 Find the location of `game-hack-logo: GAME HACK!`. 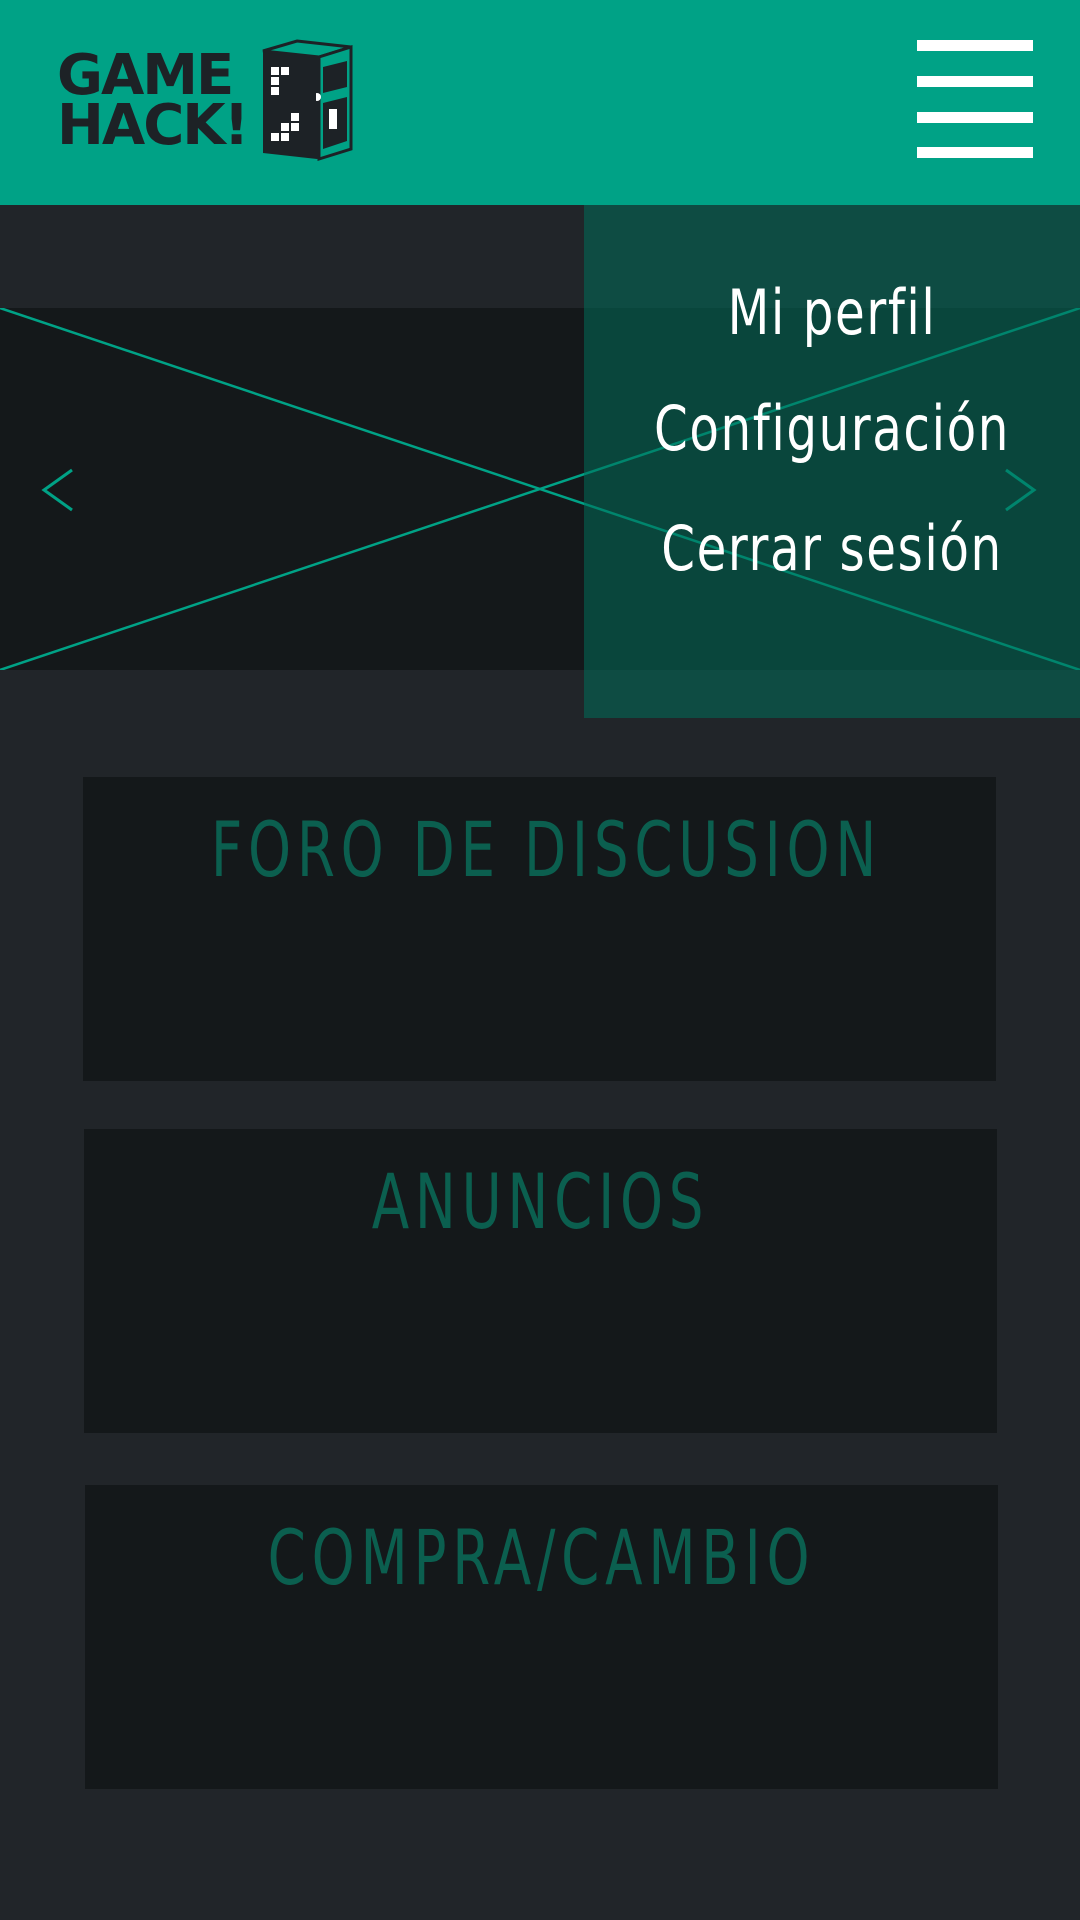

game-hack-logo: GAME HACK! is located at coordinates (207, 101).